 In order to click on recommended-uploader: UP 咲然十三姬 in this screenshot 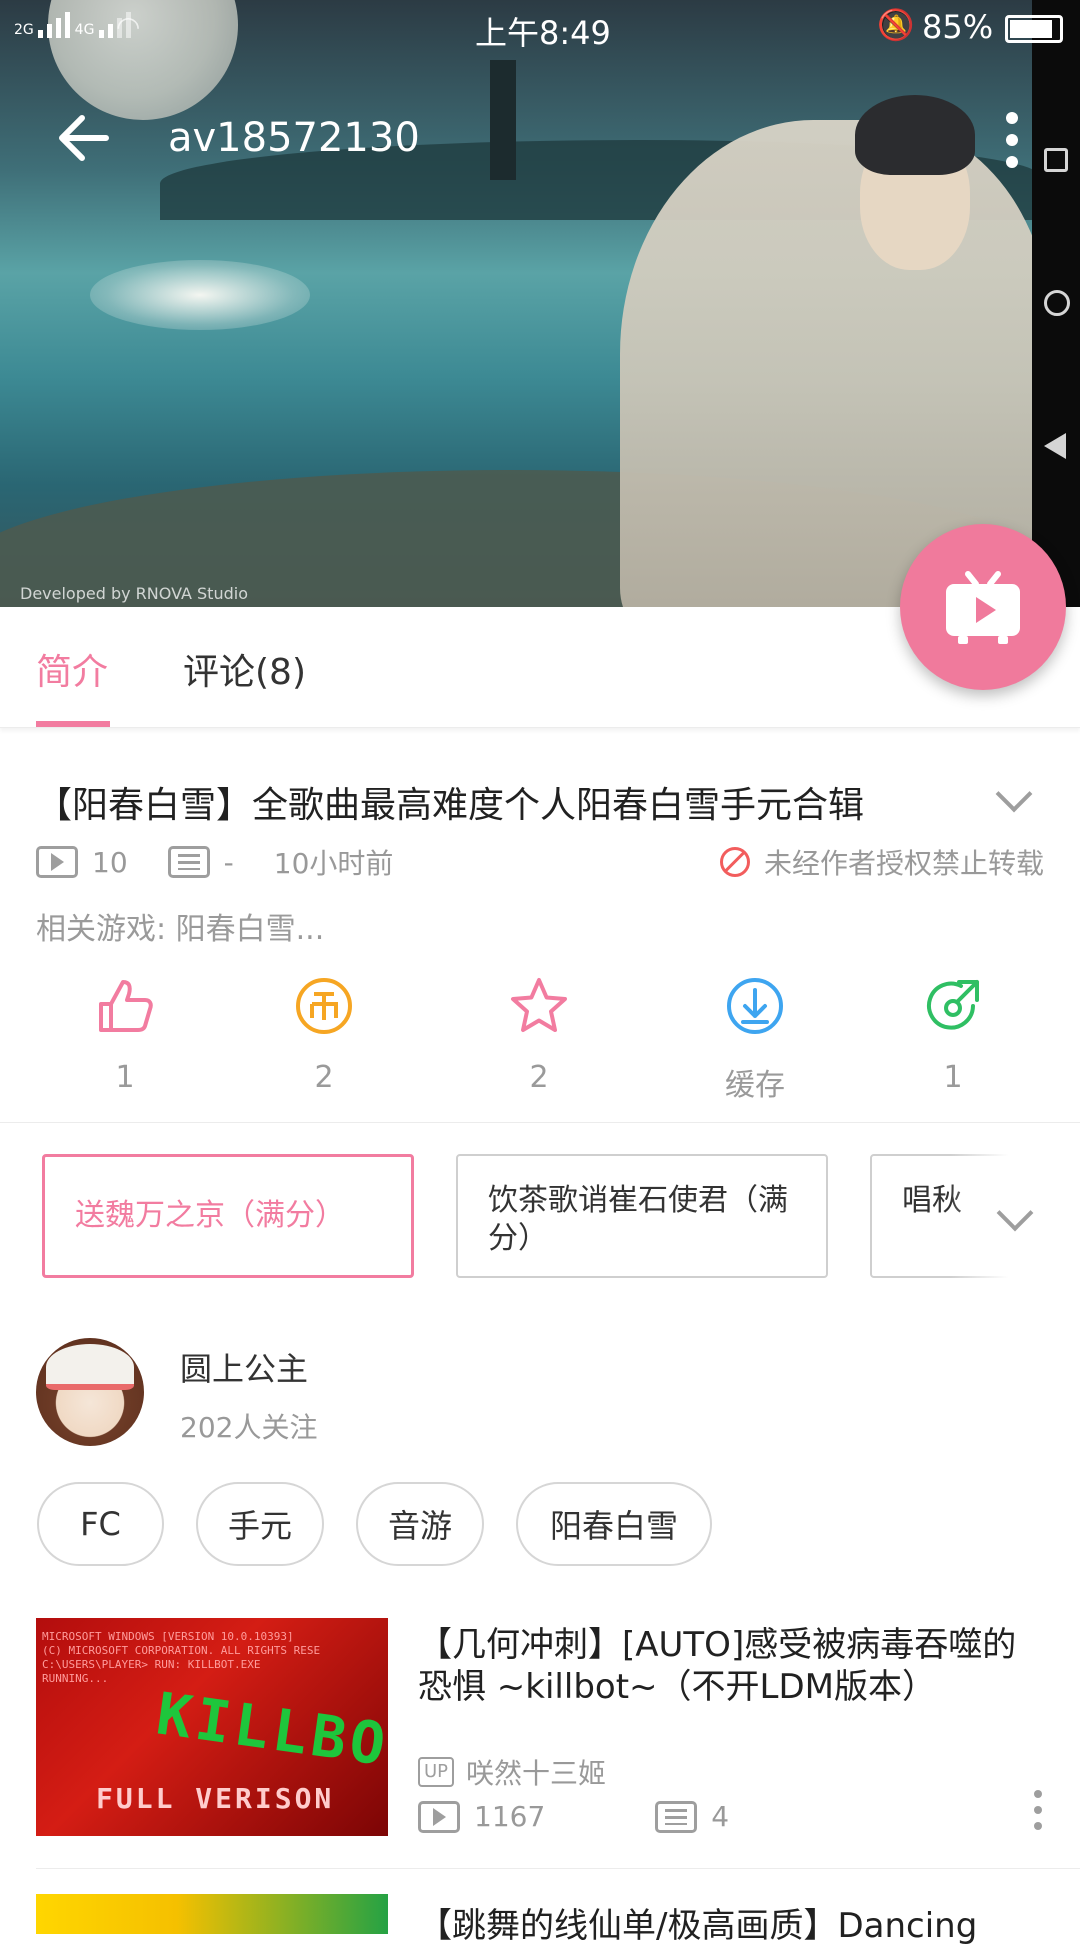, I will do `click(512, 1772)`.